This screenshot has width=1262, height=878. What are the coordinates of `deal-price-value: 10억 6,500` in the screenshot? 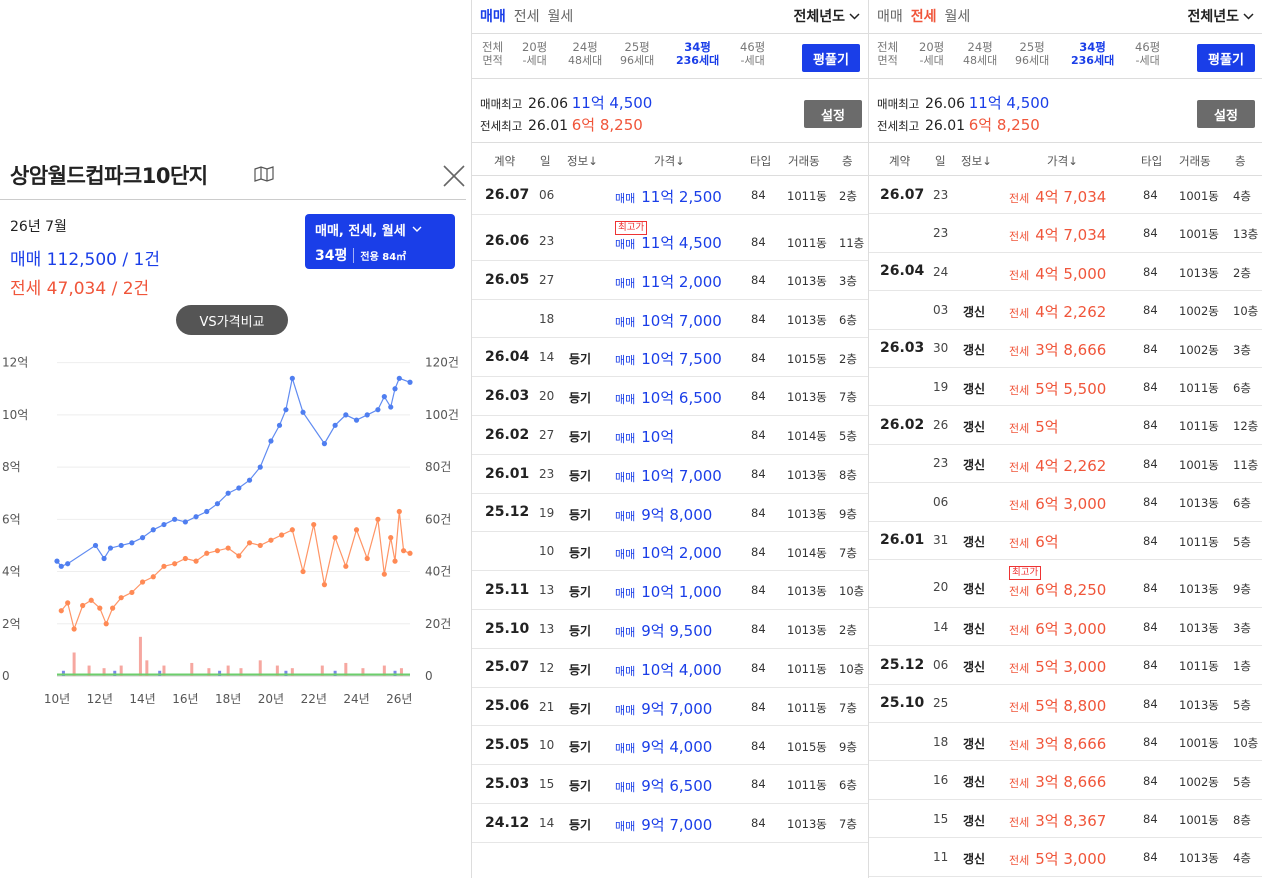 It's located at (681, 398).